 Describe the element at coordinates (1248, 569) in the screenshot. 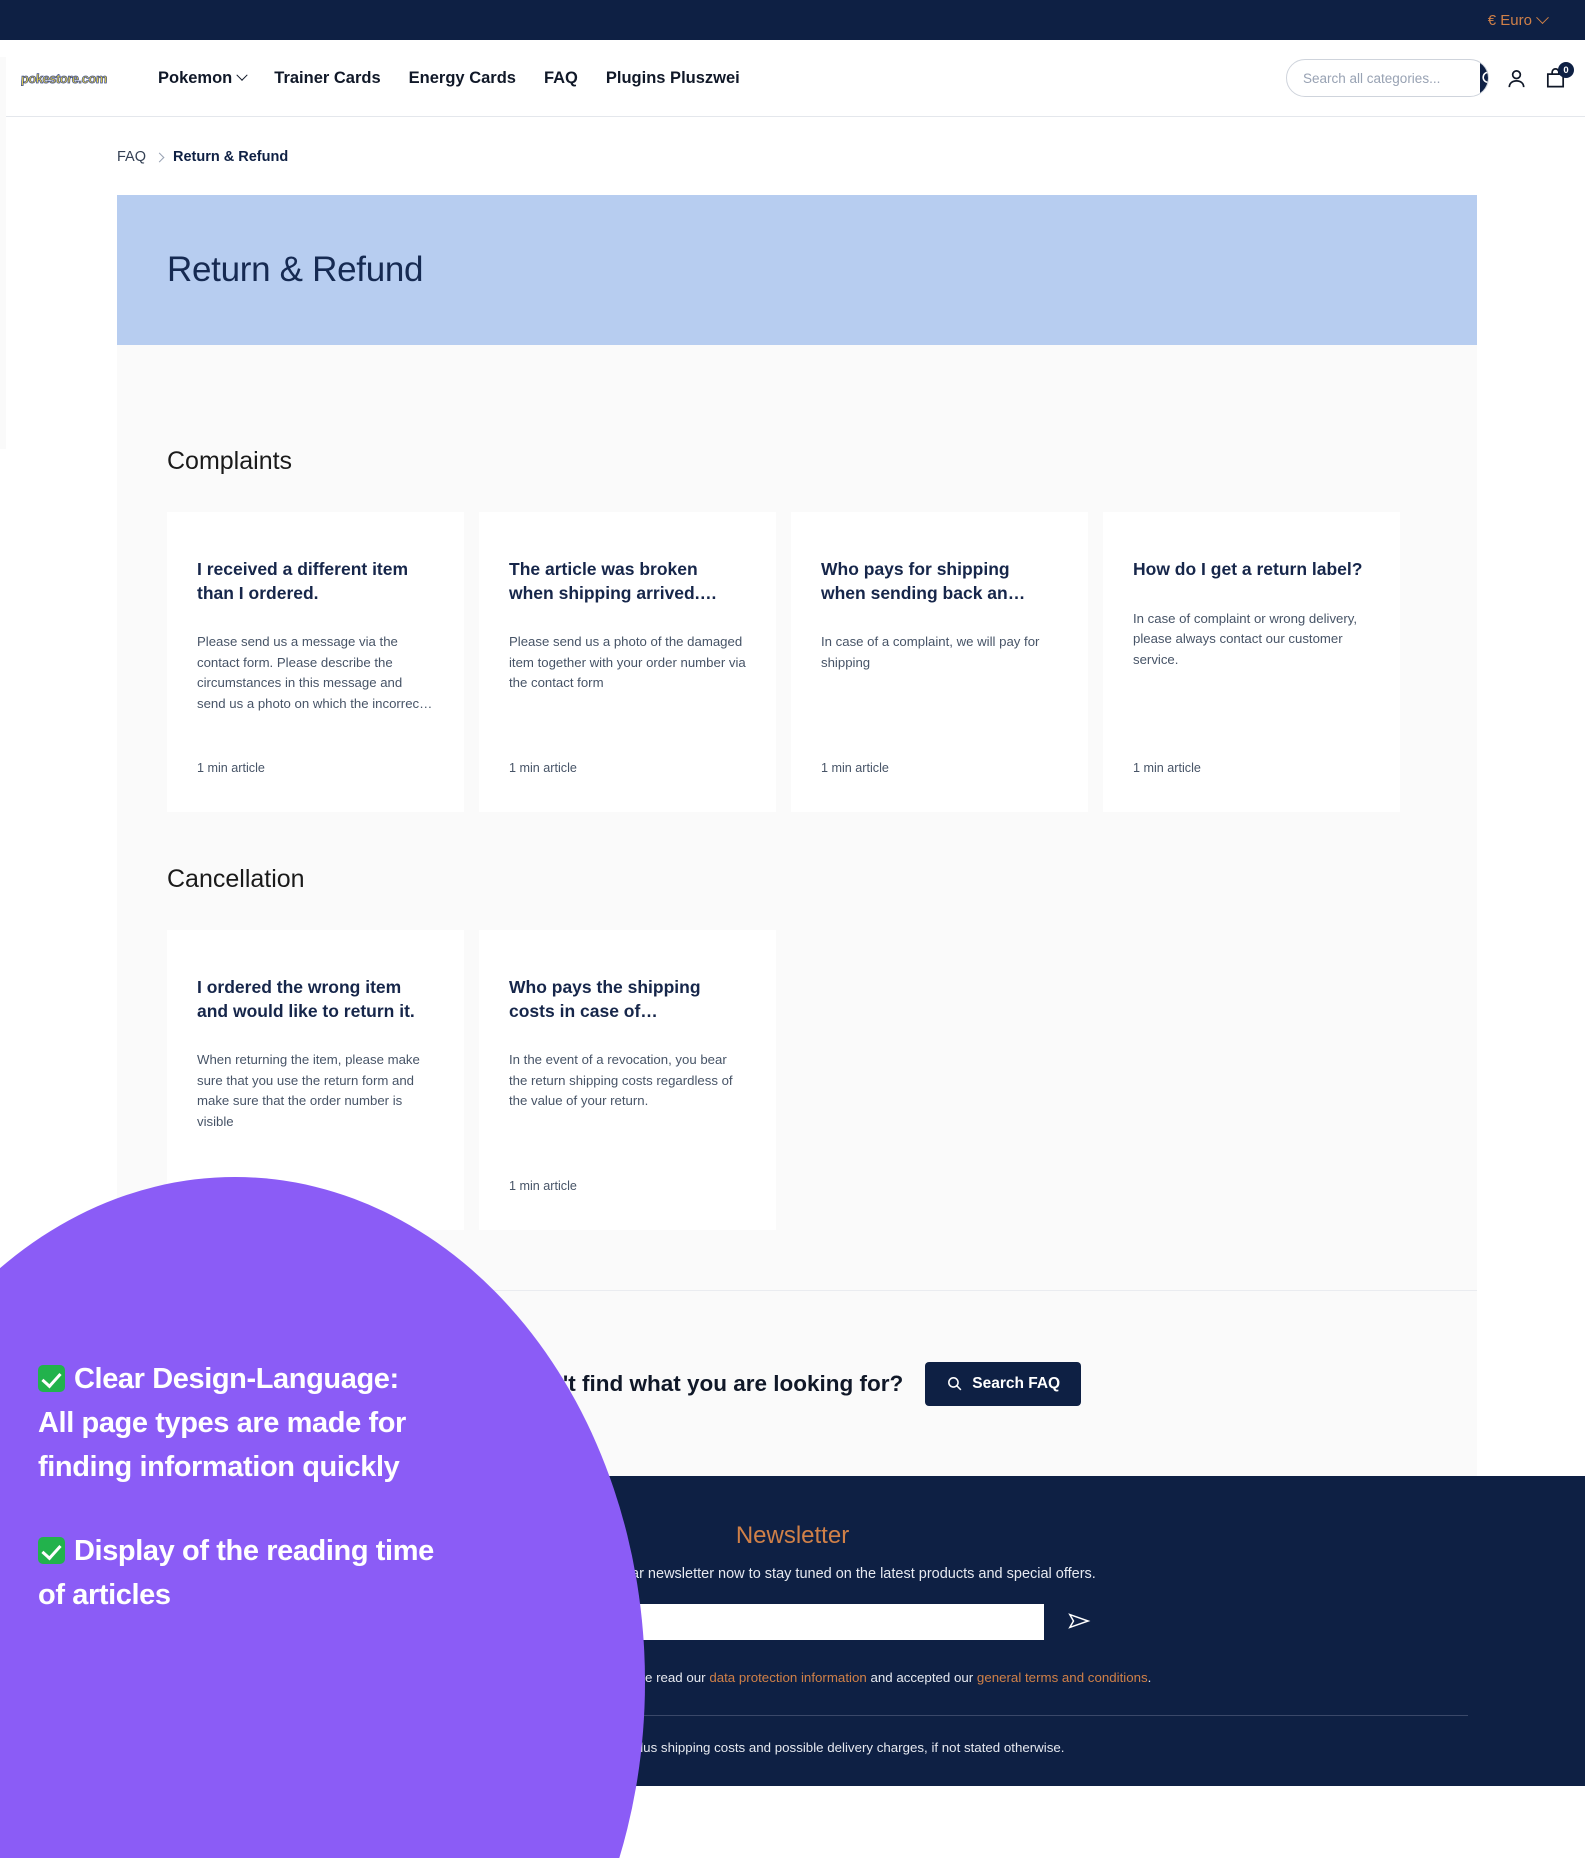

I see `faq-card-title: How do I get a return label?` at that location.